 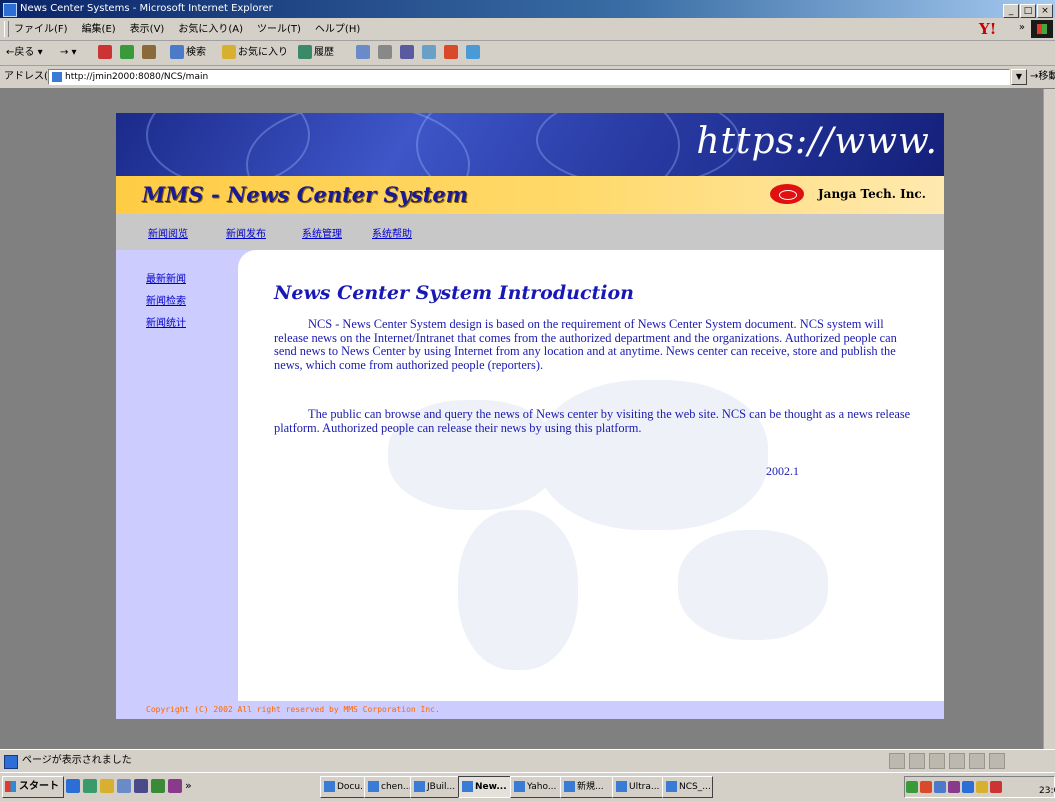 What do you see at coordinates (107, 786) in the screenshot?
I see `folder-quicklaunch-icon` at bounding box center [107, 786].